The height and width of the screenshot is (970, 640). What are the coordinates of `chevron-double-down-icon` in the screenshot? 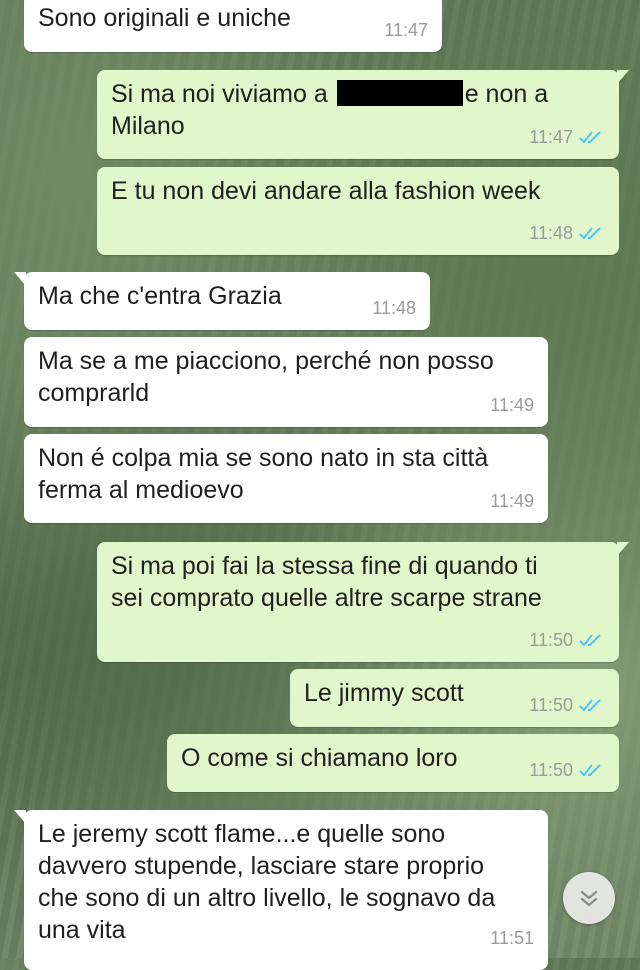 It's located at (589, 898).